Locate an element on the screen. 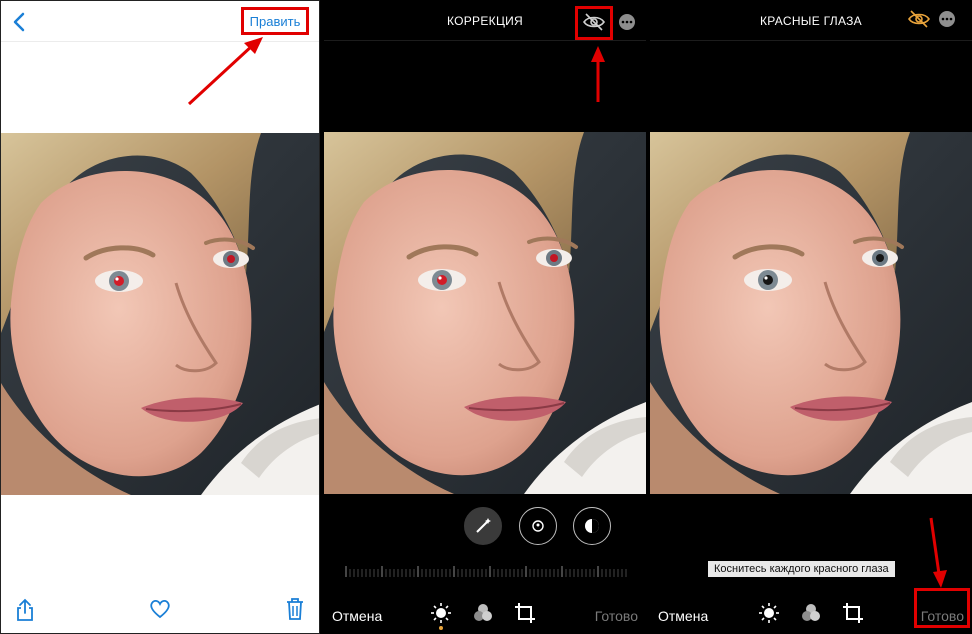 This screenshot has width=972, height=634. instruction-tooltip: Коснитесь каждого красного глаза is located at coordinates (801, 569).